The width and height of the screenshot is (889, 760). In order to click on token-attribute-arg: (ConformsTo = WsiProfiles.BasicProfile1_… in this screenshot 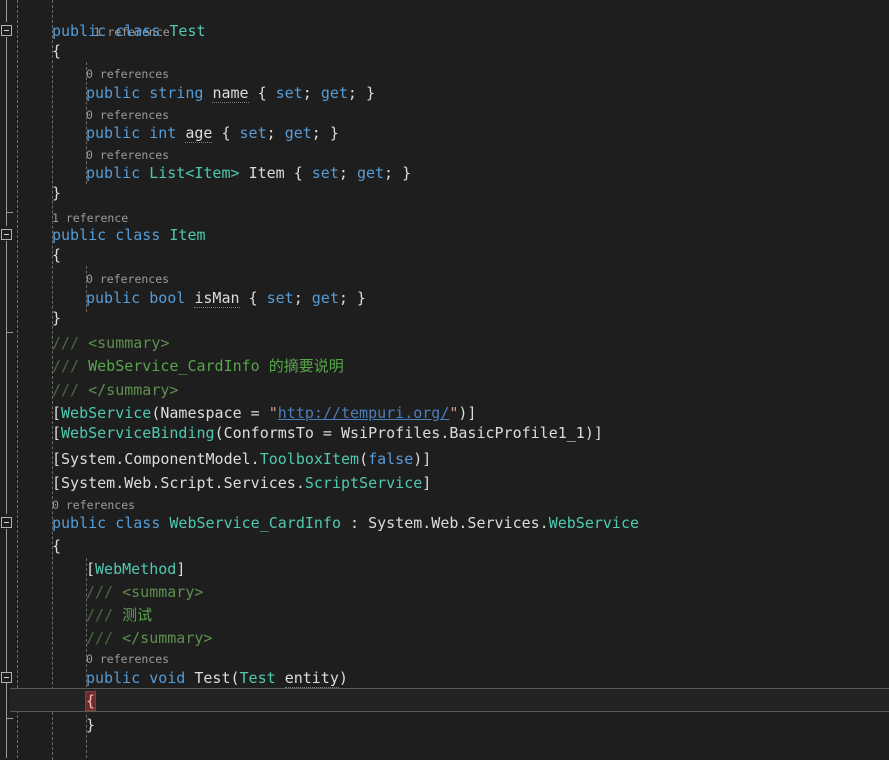, I will do `click(408, 433)`.